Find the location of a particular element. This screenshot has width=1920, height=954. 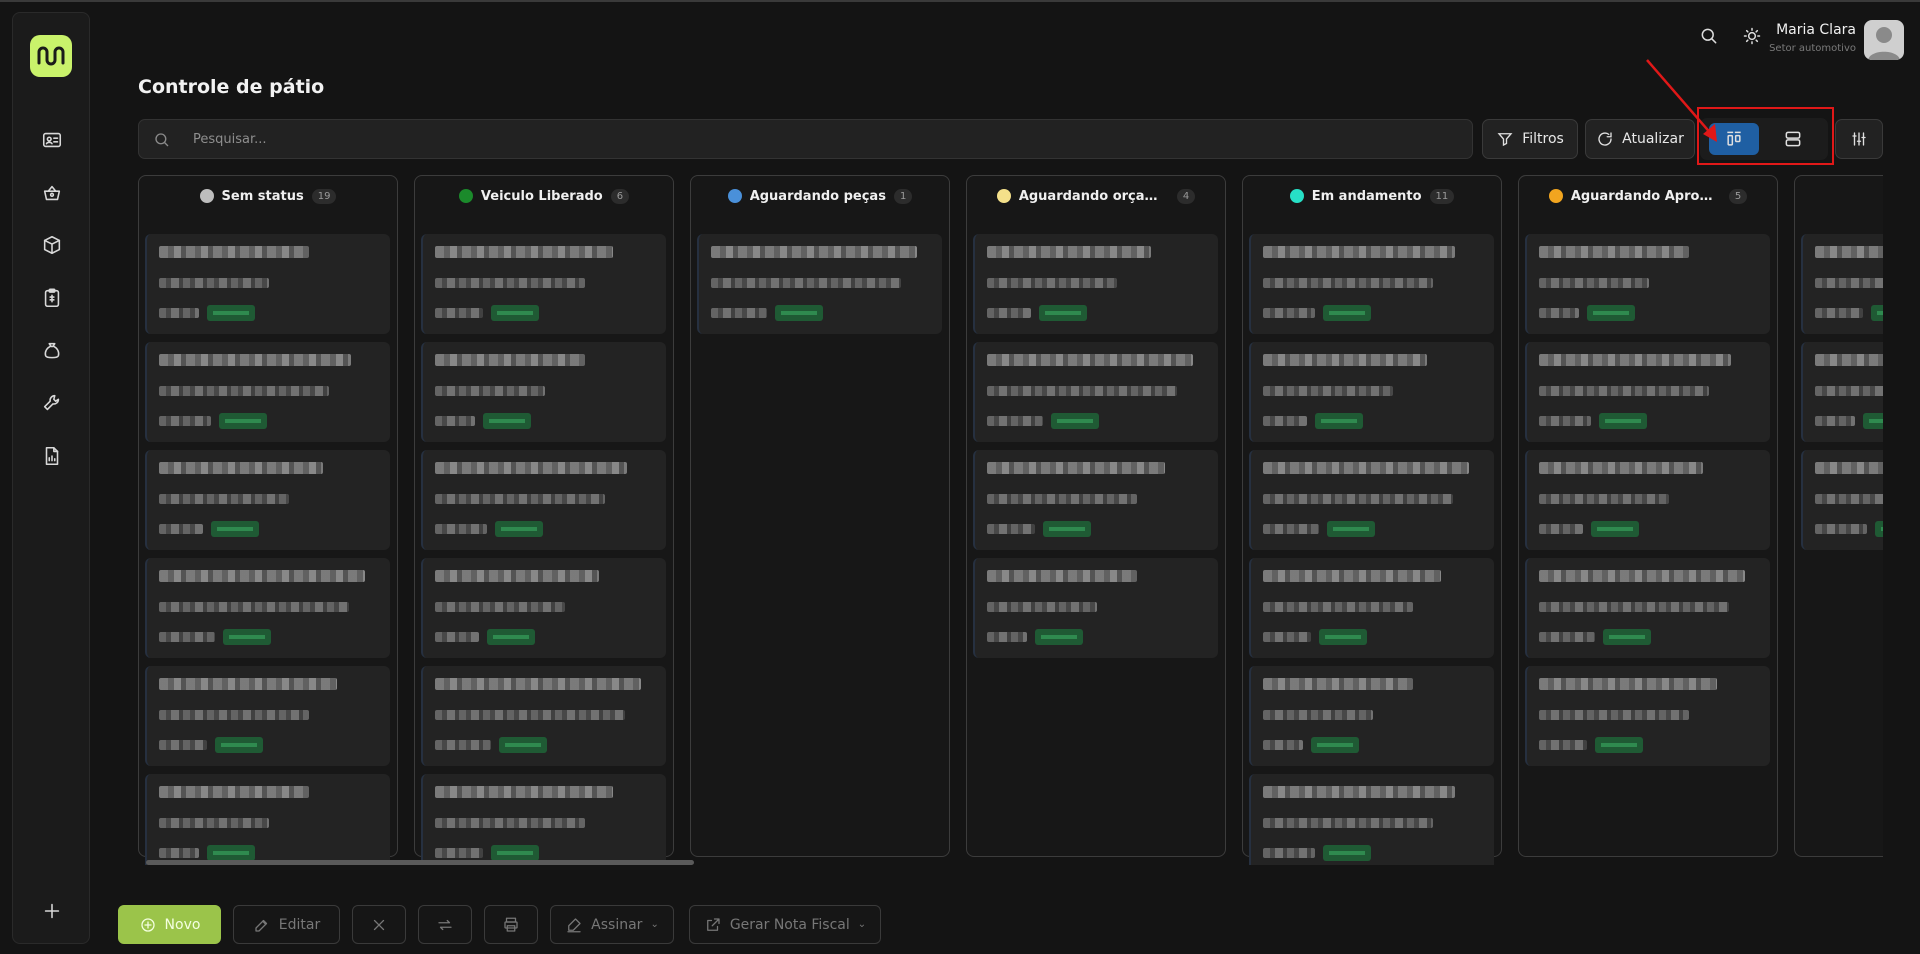

kanban-column is located at coordinates (1838, 516).